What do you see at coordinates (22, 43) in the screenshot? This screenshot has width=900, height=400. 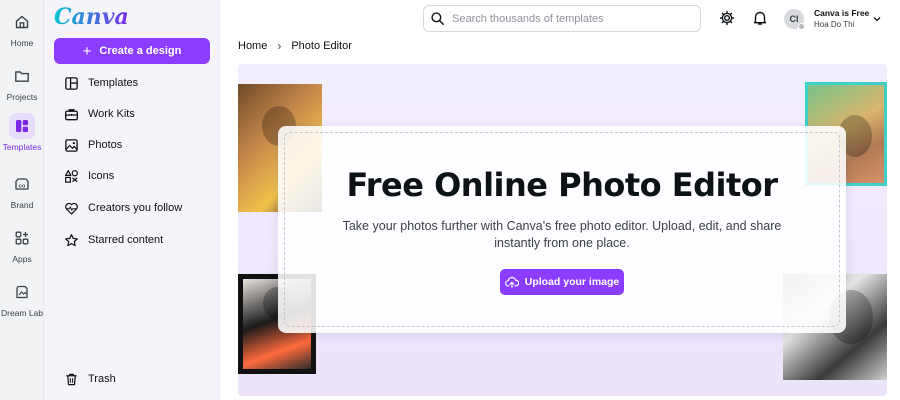 I see `rail-label: Home` at bounding box center [22, 43].